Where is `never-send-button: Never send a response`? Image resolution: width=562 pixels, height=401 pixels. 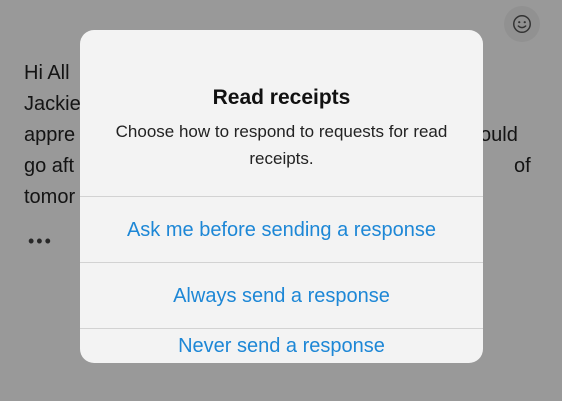 never-send-button: Never send a response is located at coordinates (281, 345).